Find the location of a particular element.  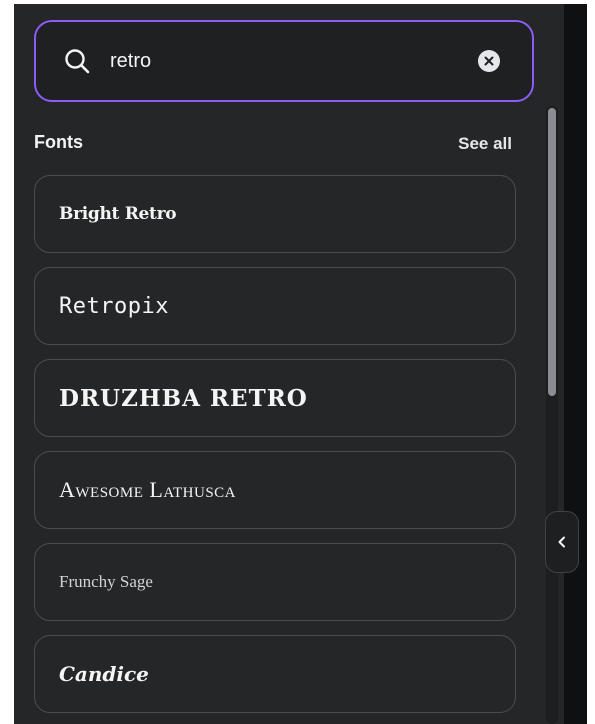

font-item-label: DRUZHBA RETRO is located at coordinates (183, 398).